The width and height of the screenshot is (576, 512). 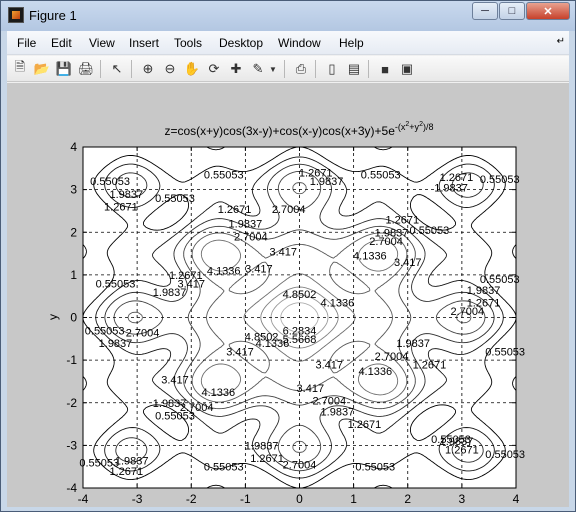 I want to click on y-tick-label: -1, so click(x=71, y=360).